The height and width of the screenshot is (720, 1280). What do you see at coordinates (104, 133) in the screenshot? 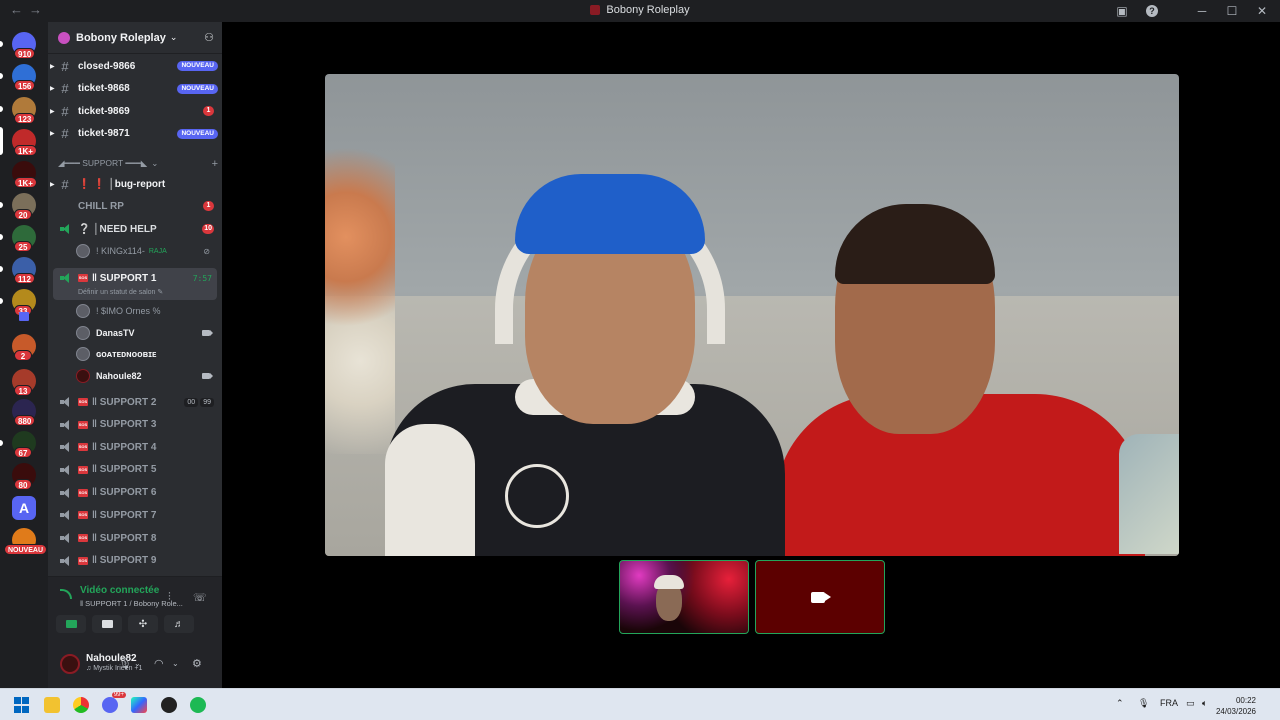
I see `channel-label: ticket-9871` at bounding box center [104, 133].